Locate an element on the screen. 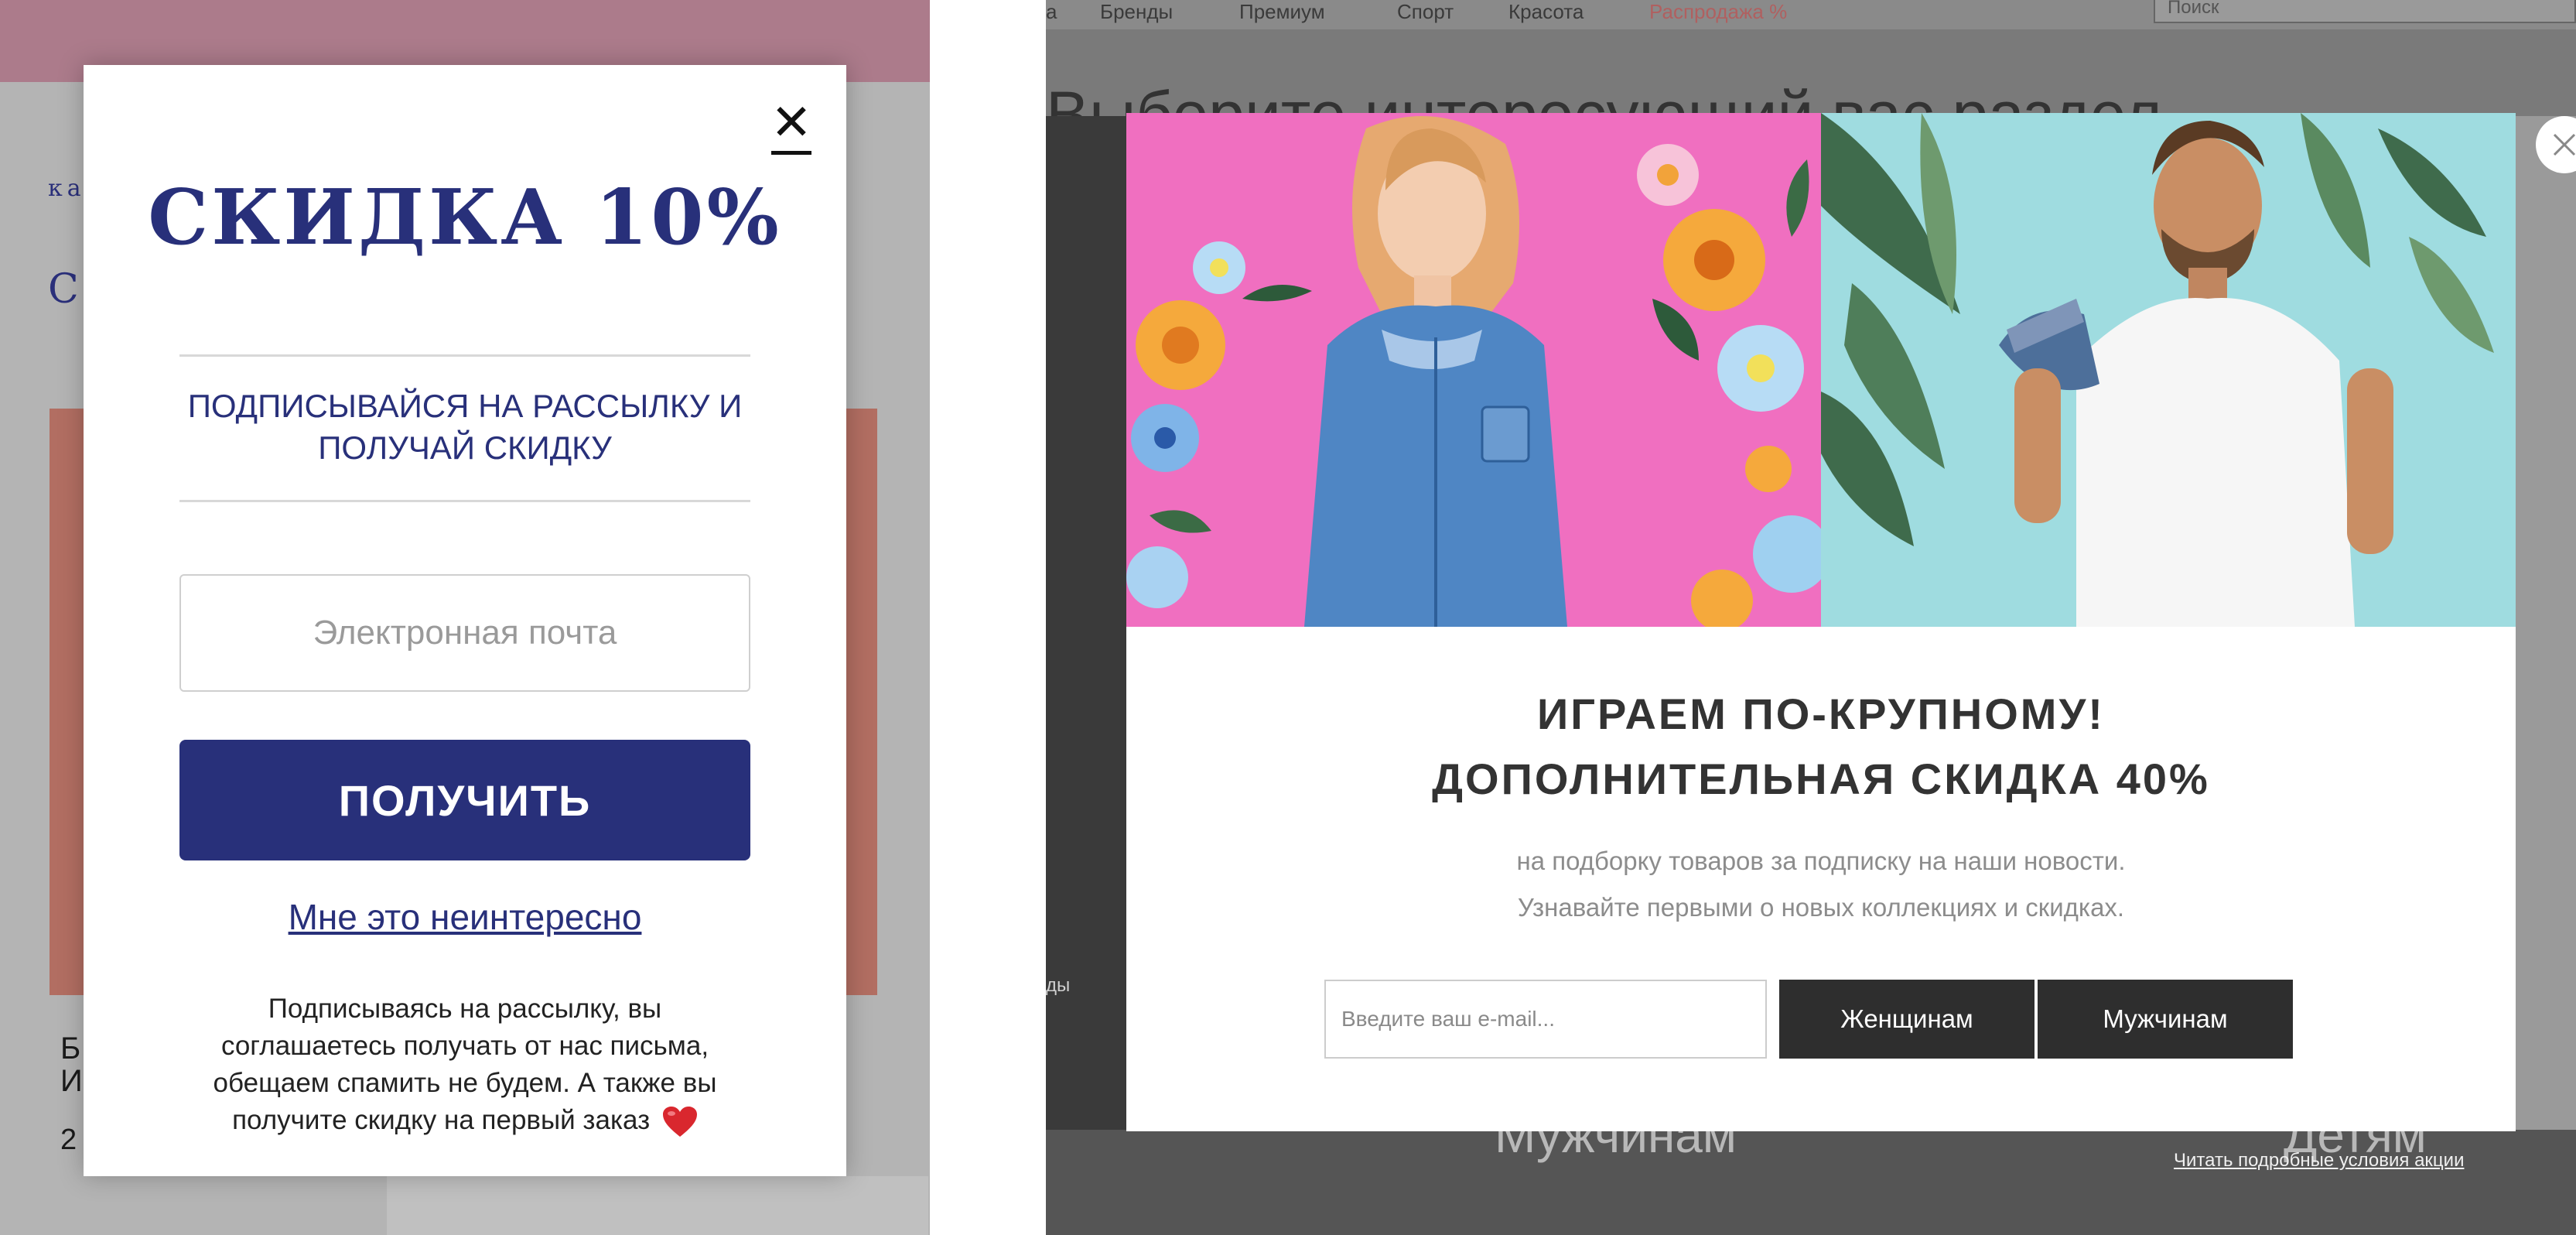  nav-item-brands: Бренды is located at coordinates (1136, 12).